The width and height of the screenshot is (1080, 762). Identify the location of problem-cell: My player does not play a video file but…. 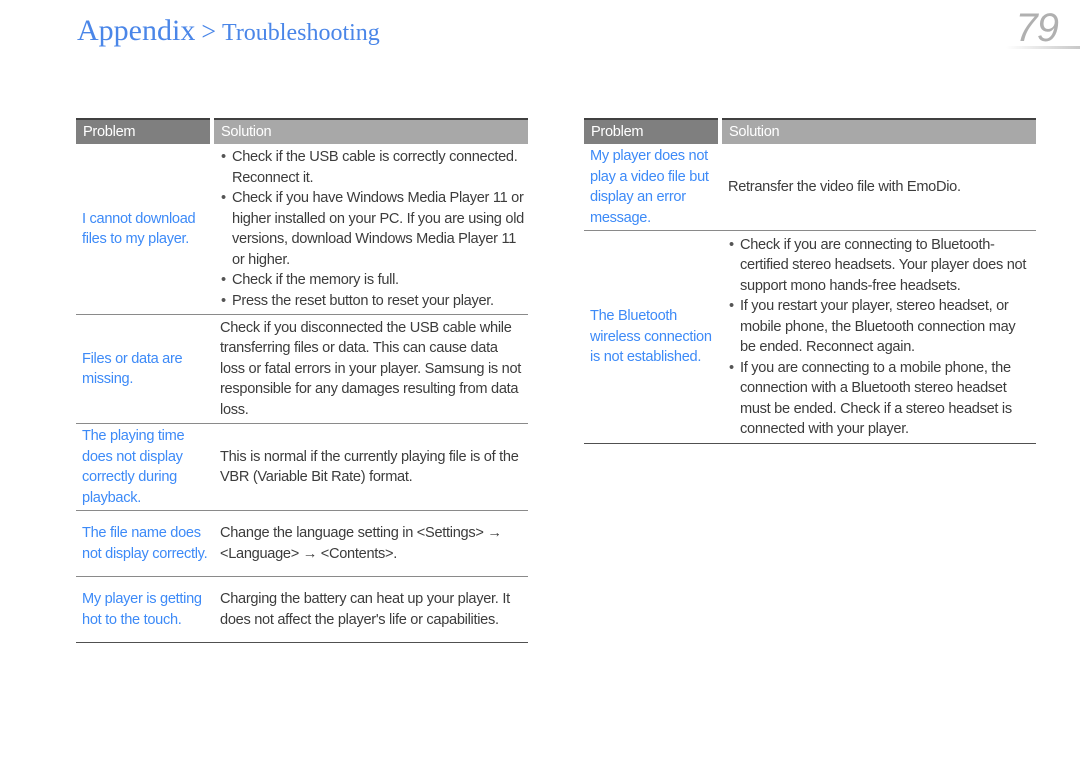
(652, 187).